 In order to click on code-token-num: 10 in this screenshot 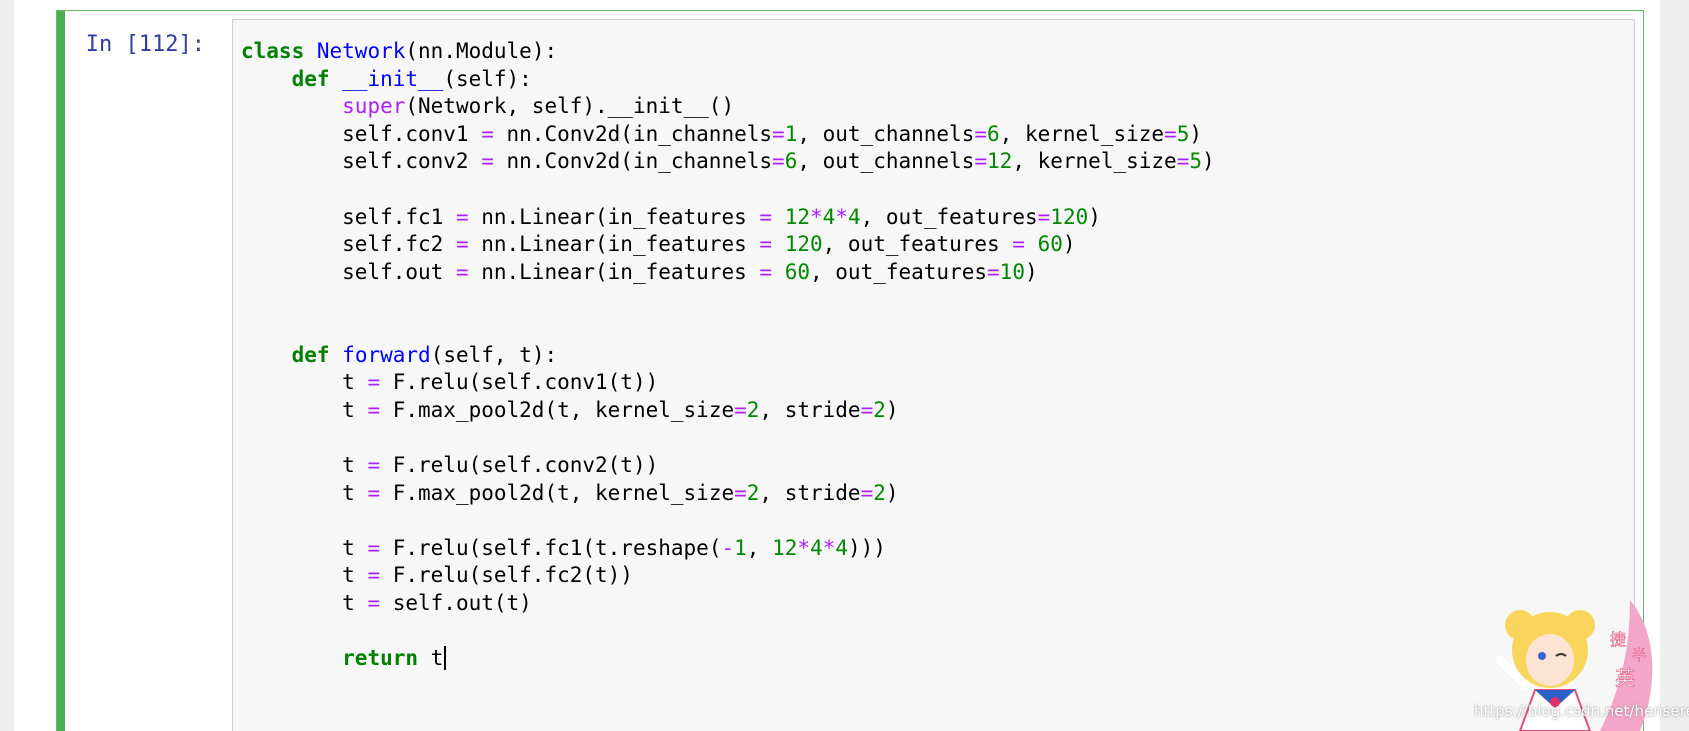, I will do `click(1012, 271)`.